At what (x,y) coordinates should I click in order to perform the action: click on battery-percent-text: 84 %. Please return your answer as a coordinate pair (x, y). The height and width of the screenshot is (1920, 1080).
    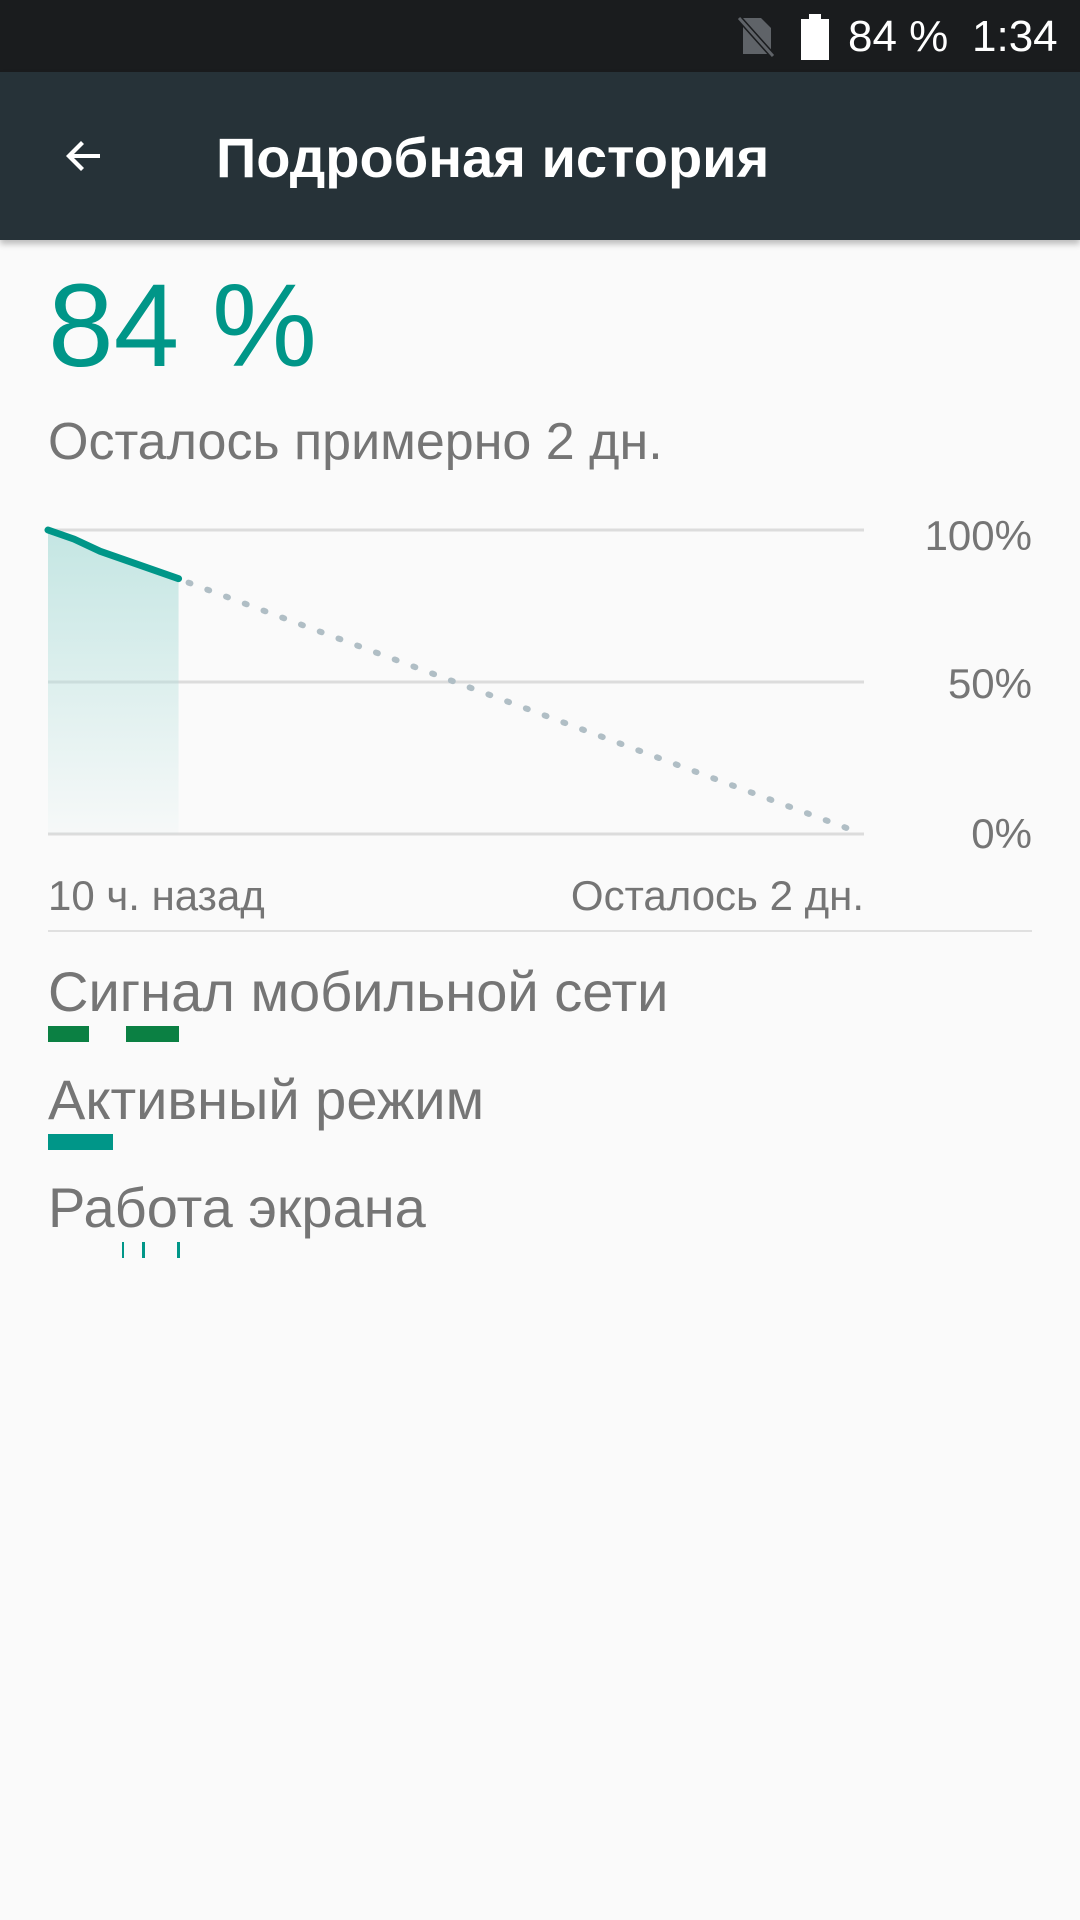
    Looking at the image, I should click on (898, 36).